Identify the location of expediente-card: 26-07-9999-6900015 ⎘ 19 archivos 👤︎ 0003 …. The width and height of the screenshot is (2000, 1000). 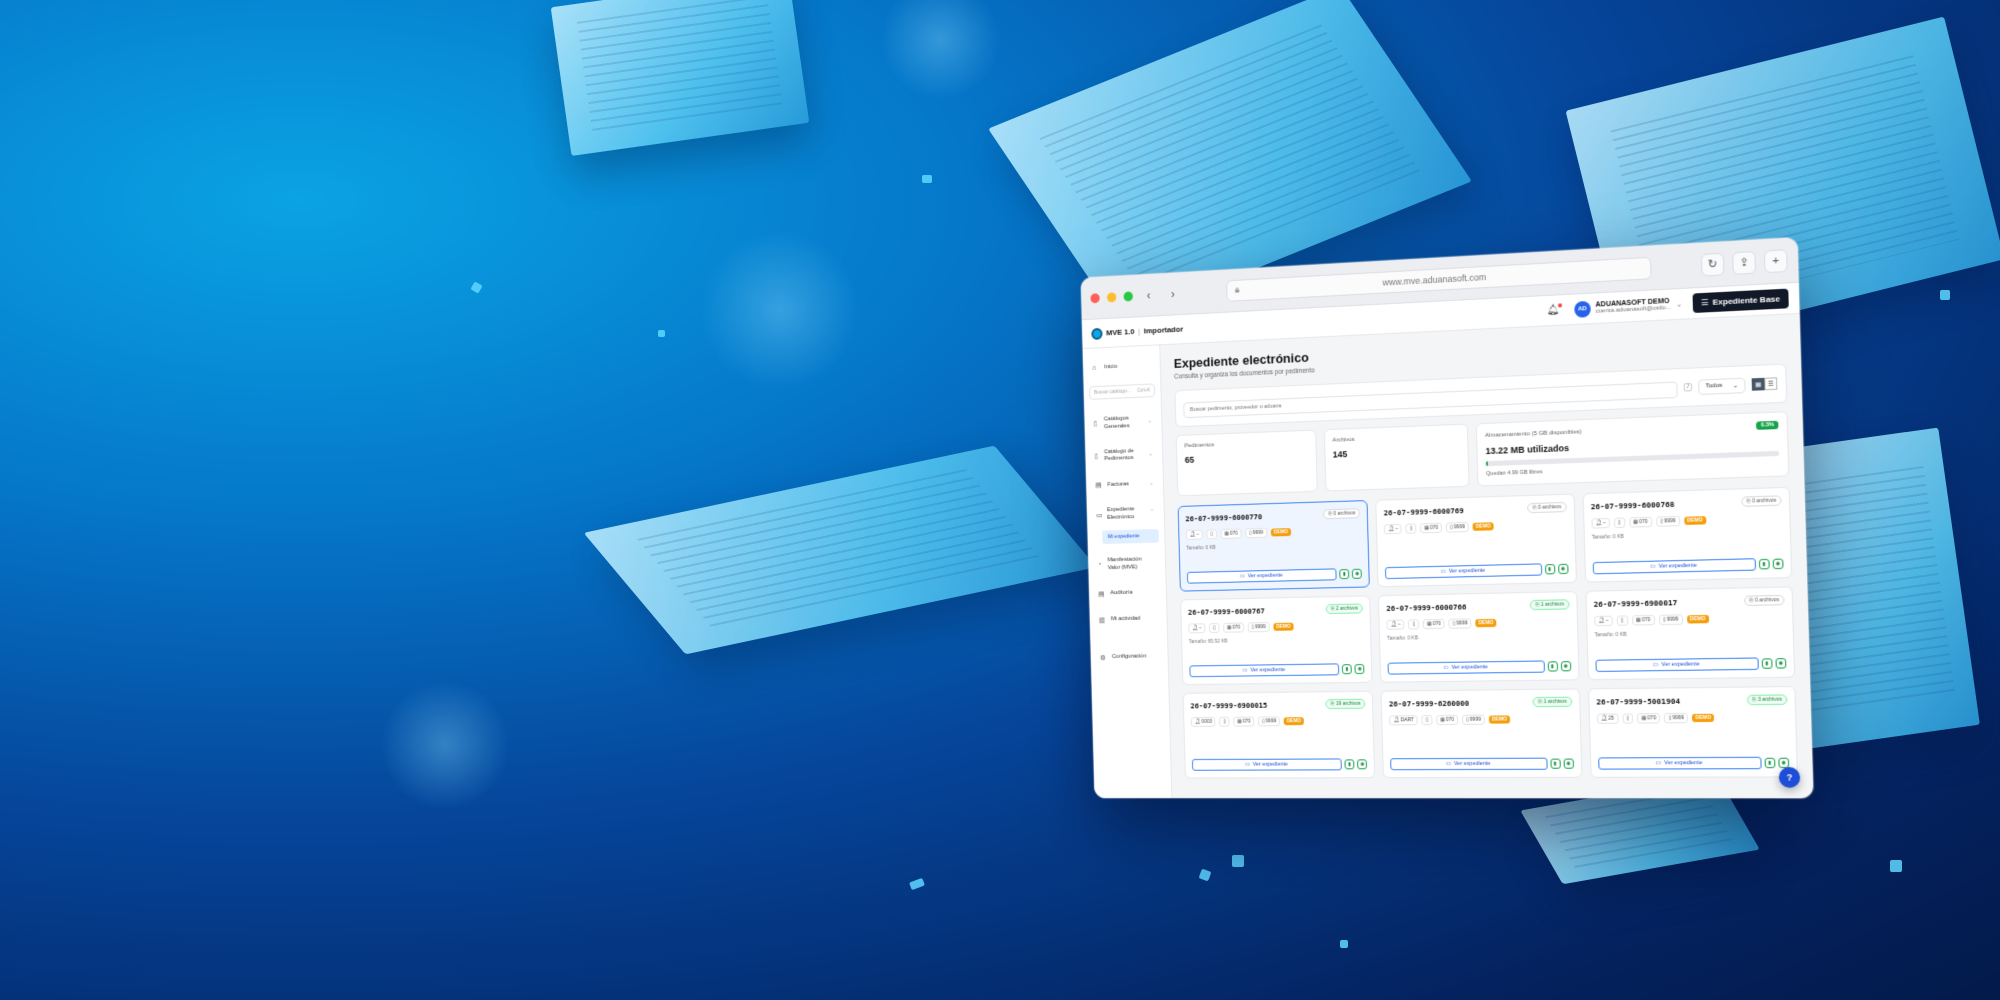
(1279, 735).